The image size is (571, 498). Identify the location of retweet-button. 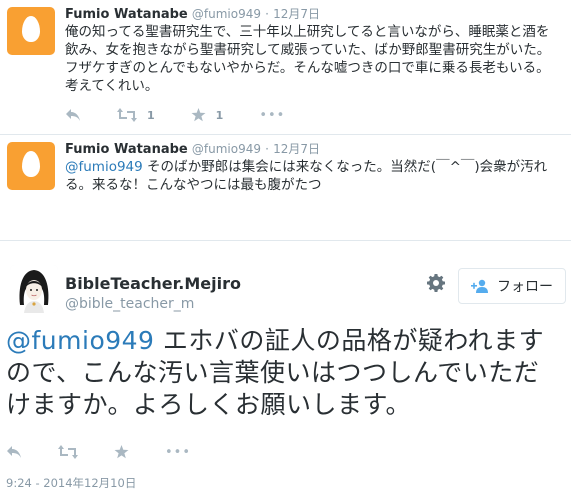
(68, 452).